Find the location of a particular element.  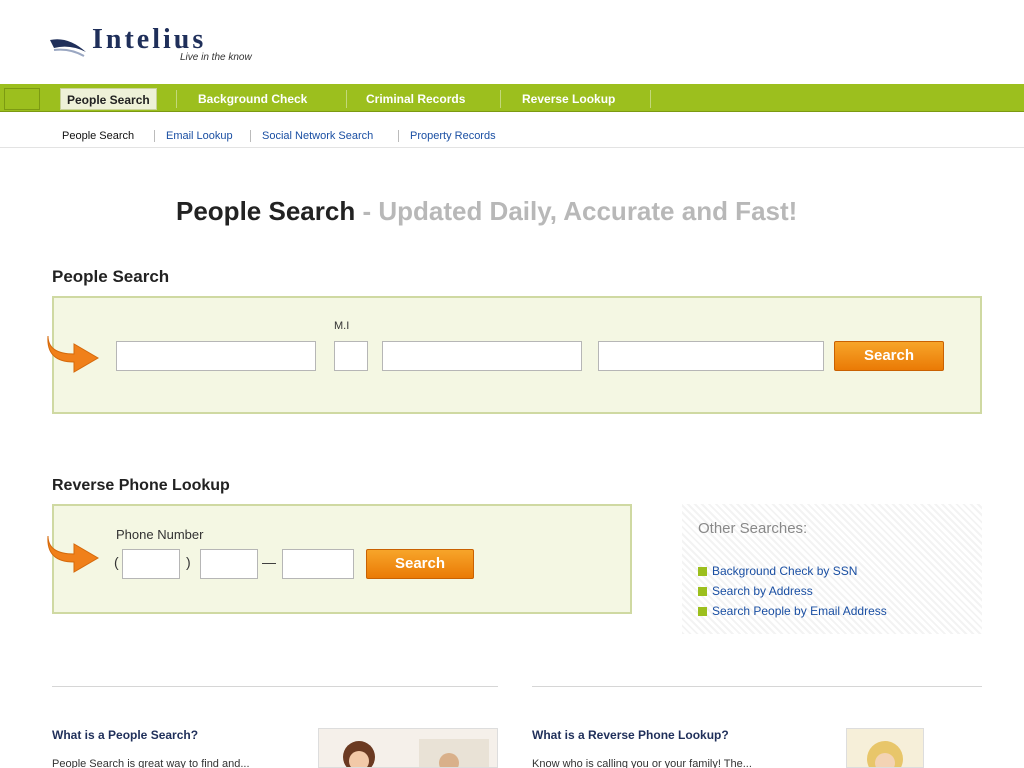

nav-left-button is located at coordinates (22, 99).